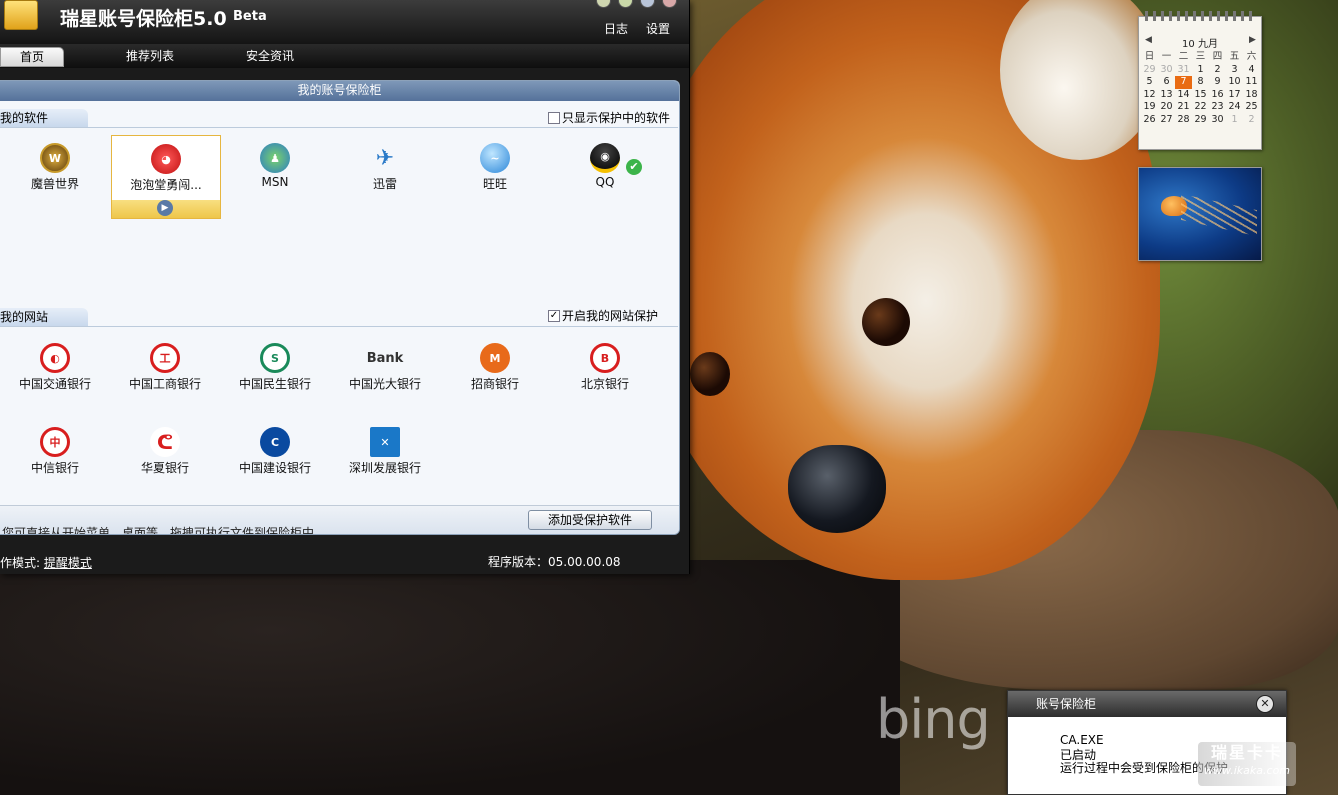 The height and width of the screenshot is (795, 1338). Describe the element at coordinates (494, 184) in the screenshot. I see `software-label: 旺旺` at that location.